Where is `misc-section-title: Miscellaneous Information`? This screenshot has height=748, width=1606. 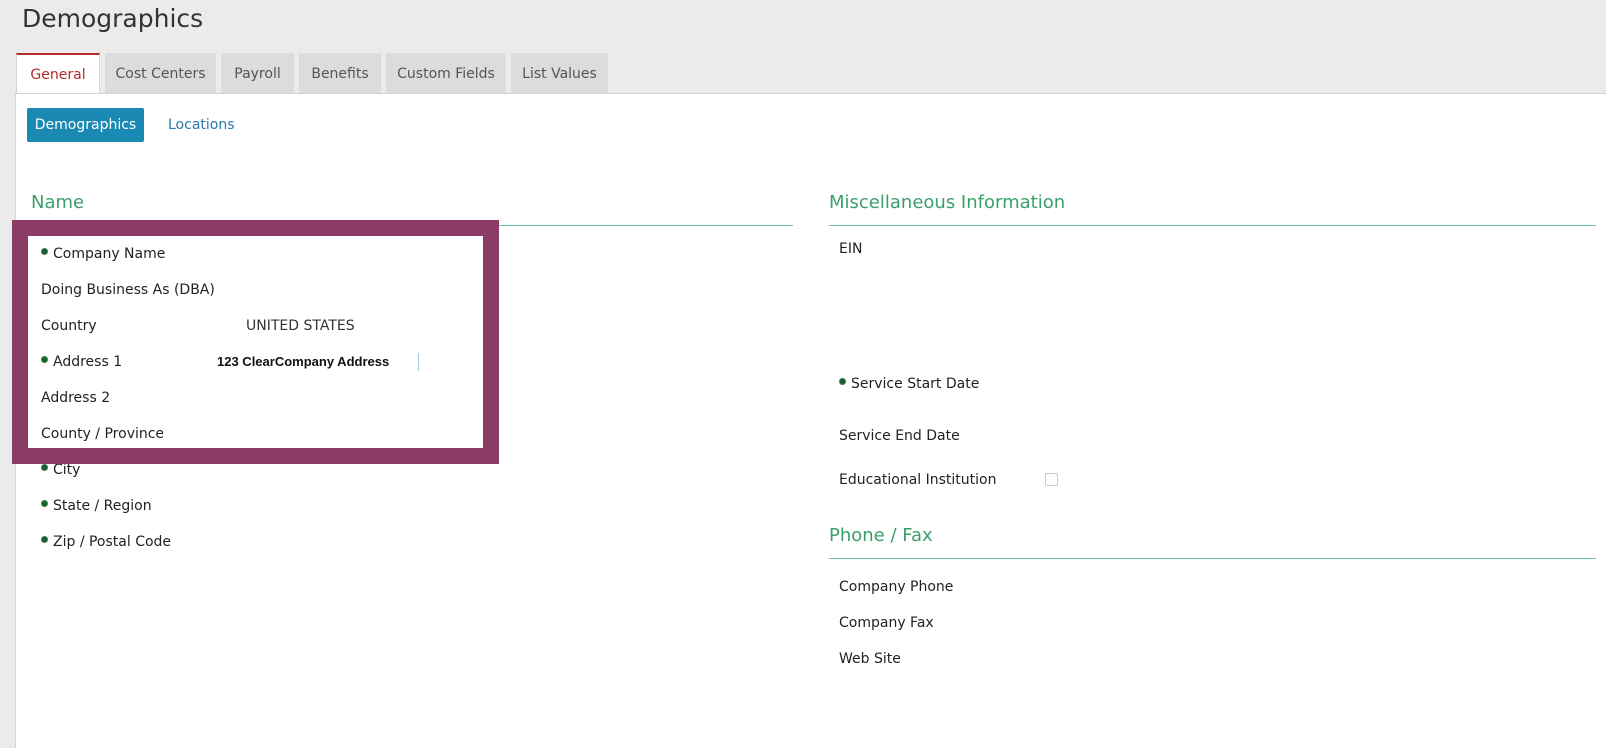 misc-section-title: Miscellaneous Information is located at coordinates (947, 202).